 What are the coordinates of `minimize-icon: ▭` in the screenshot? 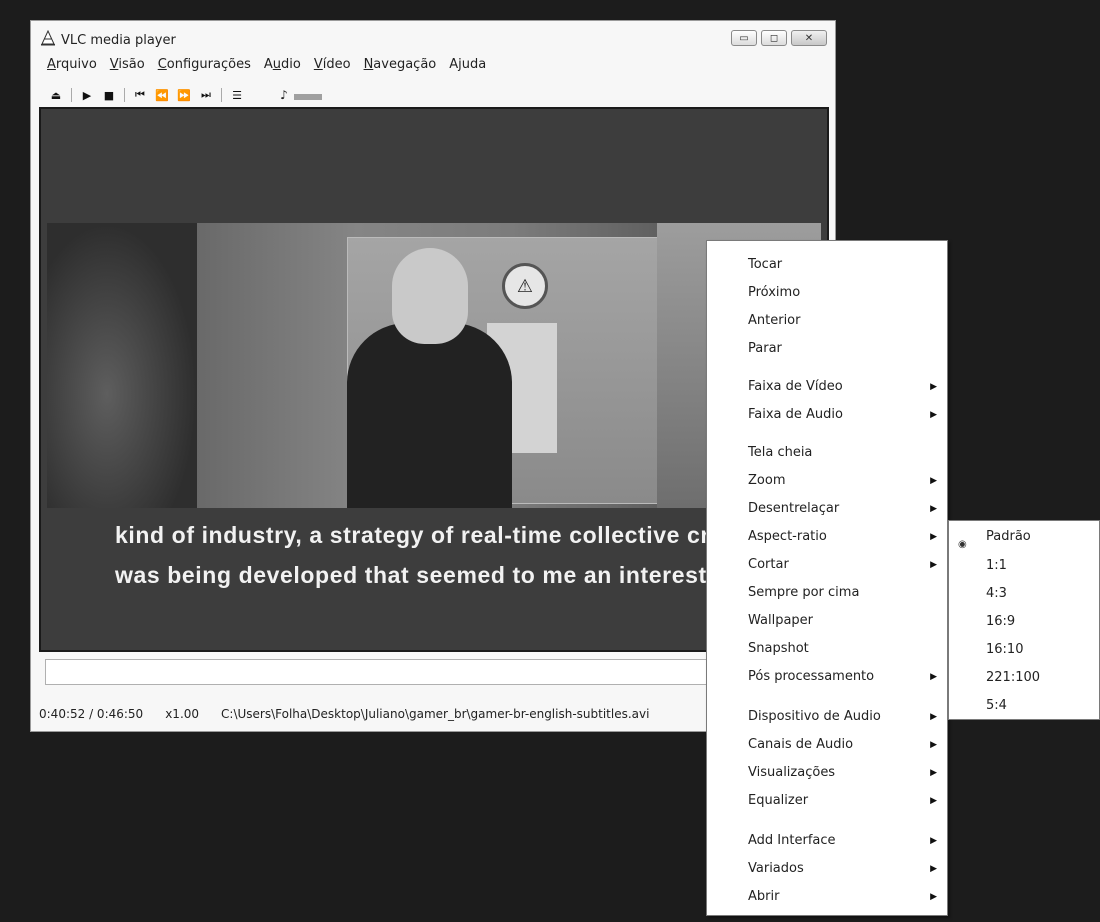 It's located at (744, 38).